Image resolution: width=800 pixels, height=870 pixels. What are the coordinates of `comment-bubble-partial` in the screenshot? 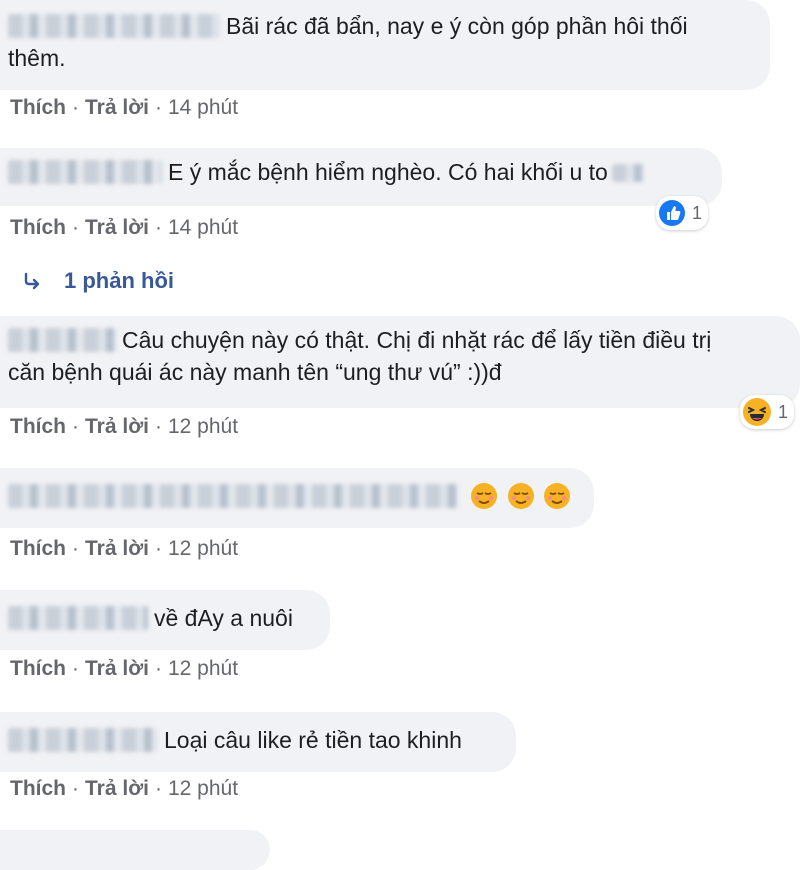 It's located at (135, 850).